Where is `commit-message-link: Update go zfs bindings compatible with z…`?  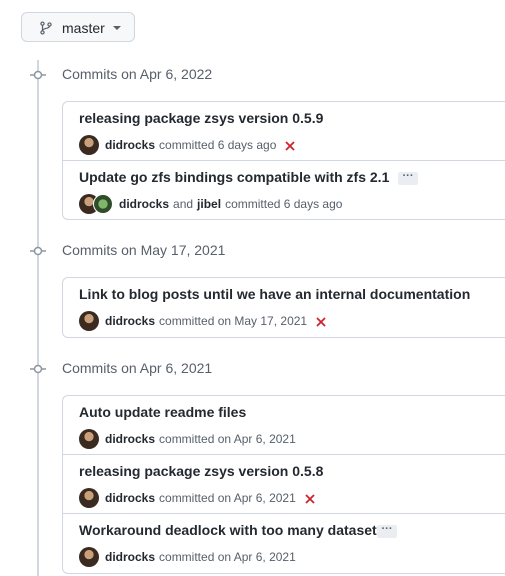 commit-message-link: Update go zfs bindings compatible with z… is located at coordinates (234, 177).